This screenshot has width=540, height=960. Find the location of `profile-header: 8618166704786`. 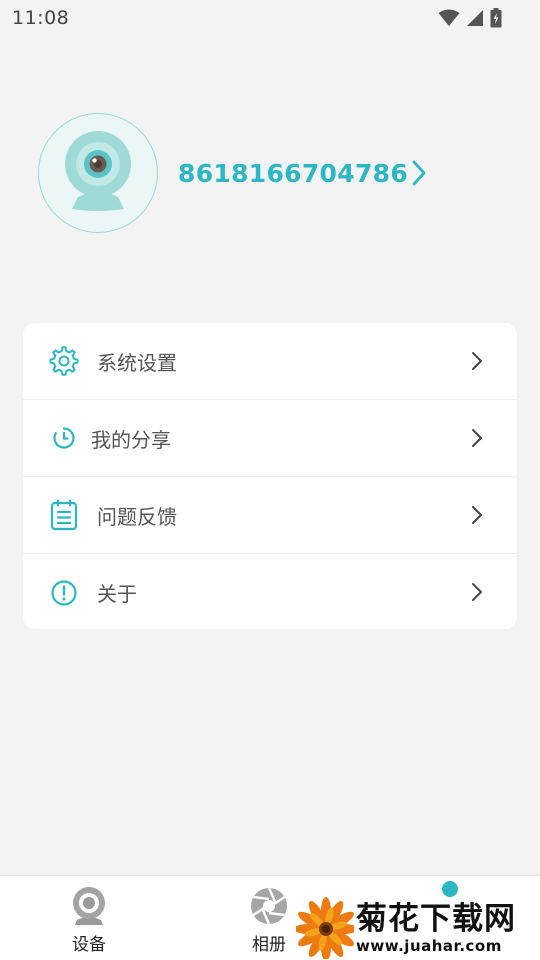

profile-header: 8618166704786 is located at coordinates (248, 173).